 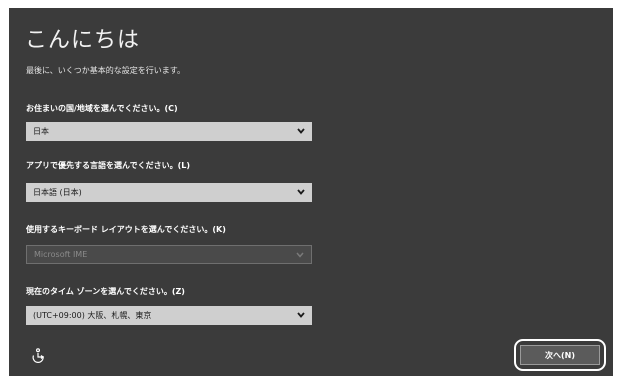 What do you see at coordinates (108, 165) in the screenshot?
I see `language-label: アプリで優先する言語を選んでください。(L)` at bounding box center [108, 165].